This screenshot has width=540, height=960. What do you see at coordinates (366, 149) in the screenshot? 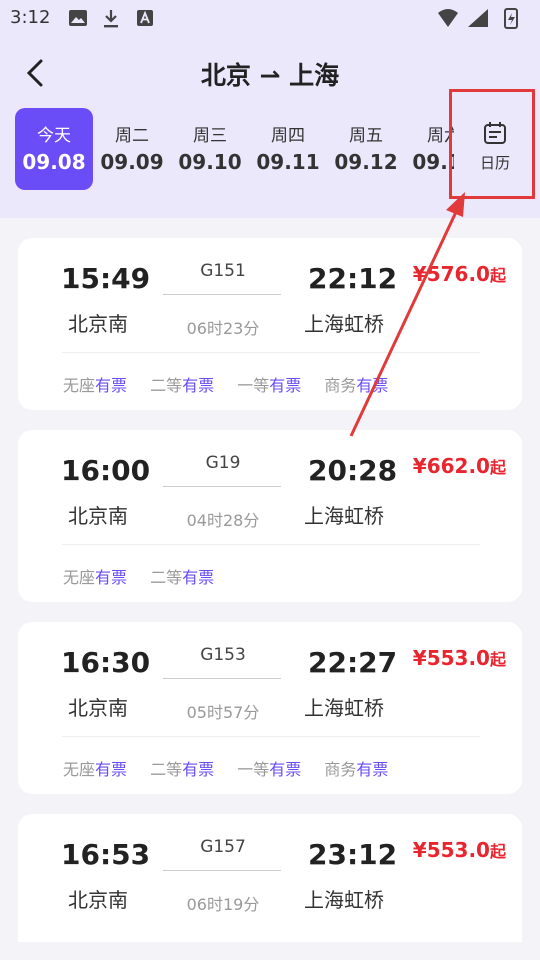
I see `date-tab-4: 周五 09.12` at bounding box center [366, 149].